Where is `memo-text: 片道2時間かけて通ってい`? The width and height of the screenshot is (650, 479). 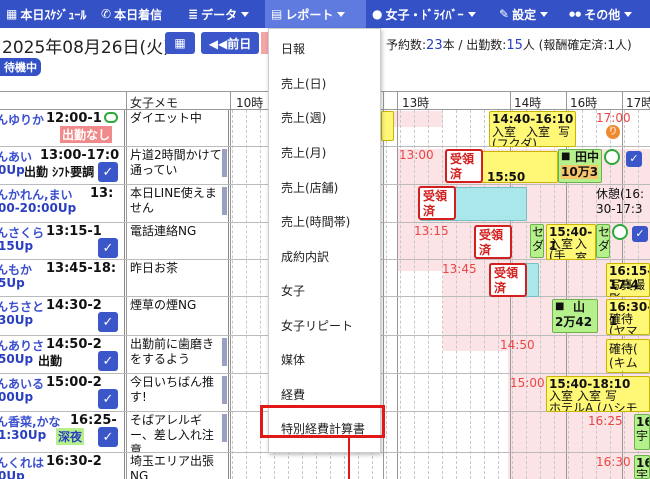
memo-text: 片道2時間かけて通ってい is located at coordinates (176, 162).